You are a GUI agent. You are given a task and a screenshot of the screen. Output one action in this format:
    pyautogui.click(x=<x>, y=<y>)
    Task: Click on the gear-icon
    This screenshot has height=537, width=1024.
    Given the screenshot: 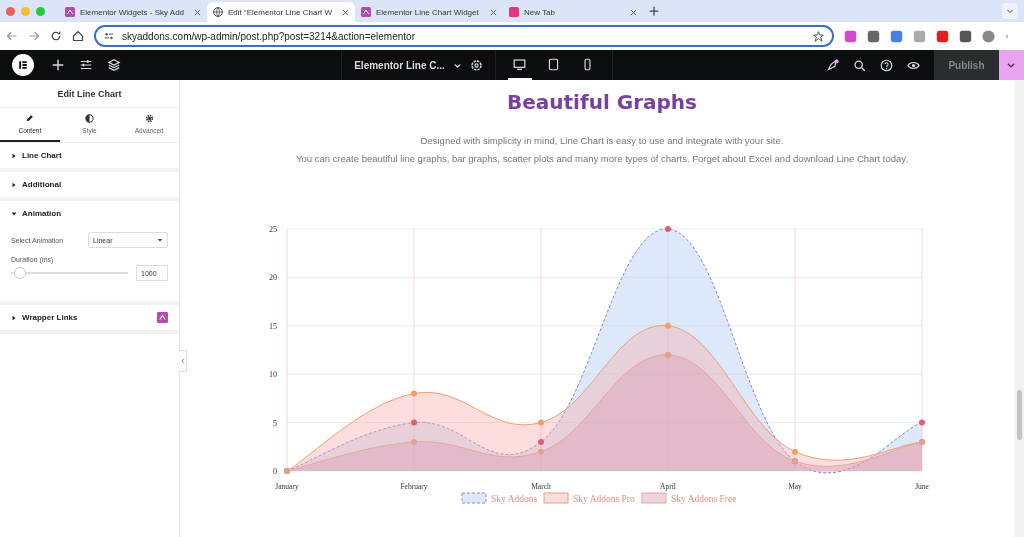 What is the action you would take?
    pyautogui.click(x=149, y=118)
    